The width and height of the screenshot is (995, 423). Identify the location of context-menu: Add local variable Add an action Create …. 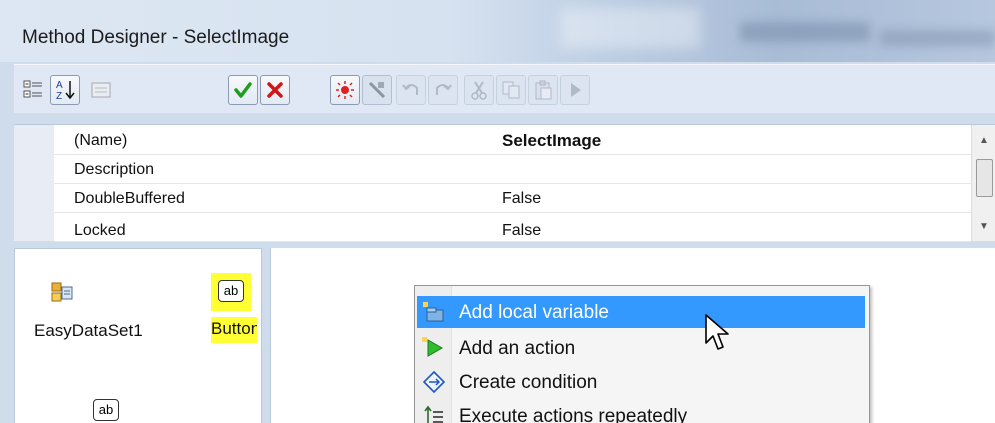
(642, 354).